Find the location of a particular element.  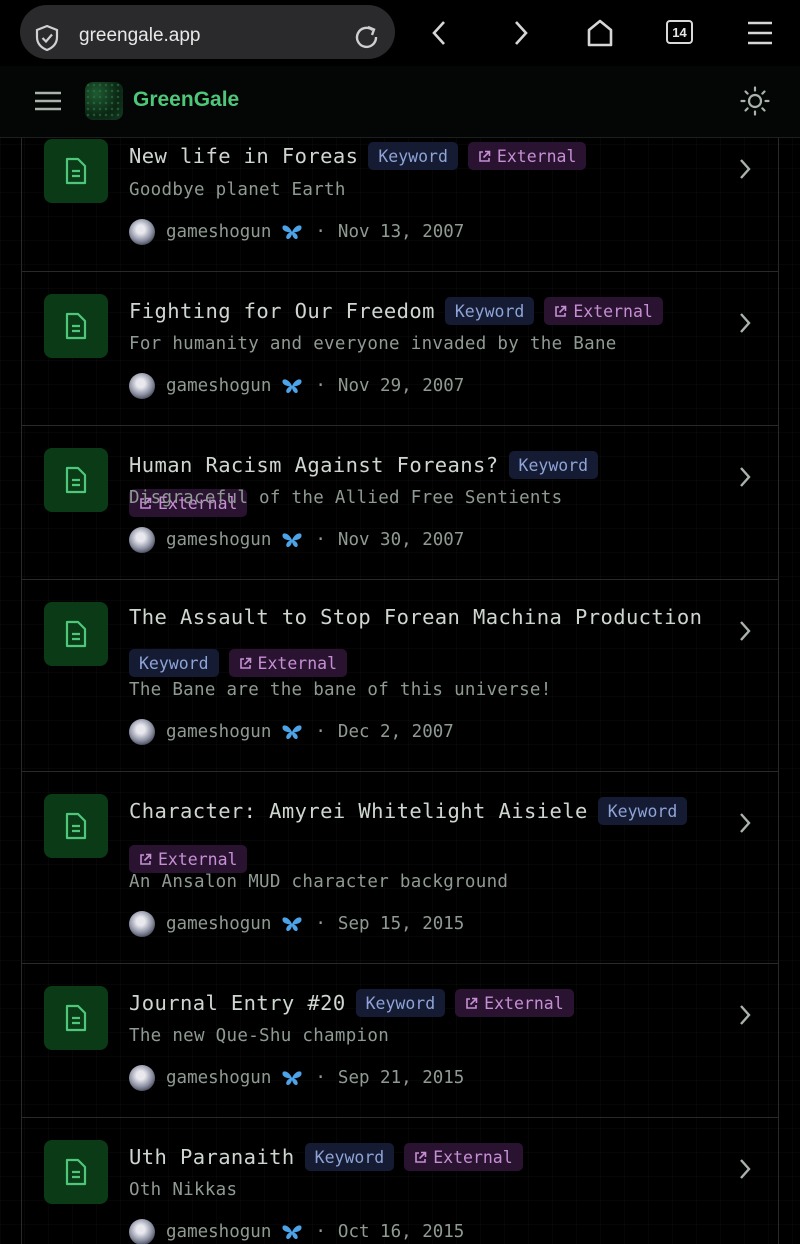

post-meta: gameshogun · Dec 2, 2007 is located at coordinates (291, 732).